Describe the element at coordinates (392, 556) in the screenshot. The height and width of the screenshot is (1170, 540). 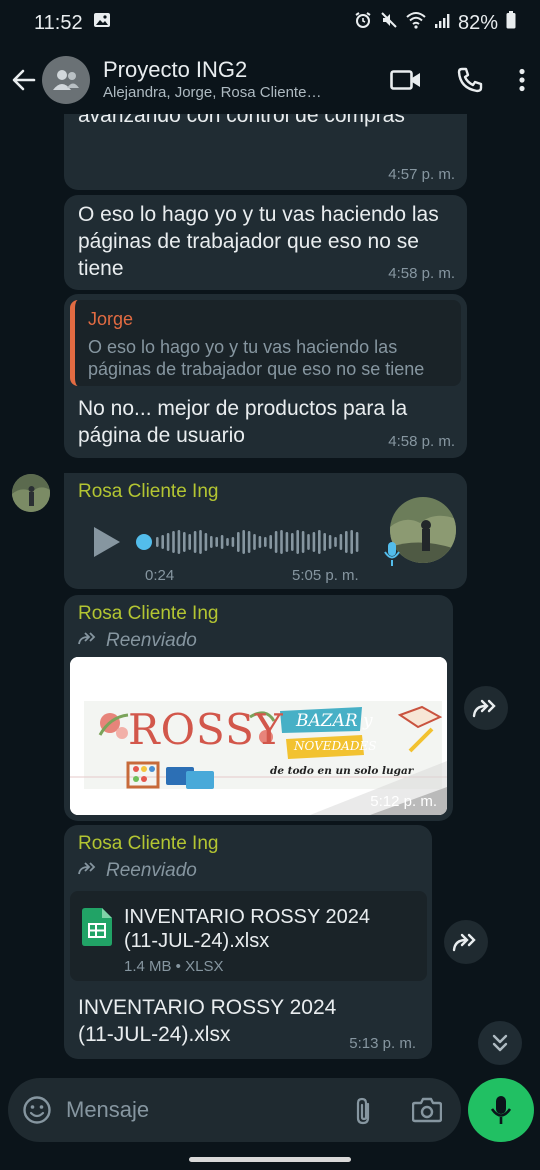
I see `mic-small-icon` at that location.